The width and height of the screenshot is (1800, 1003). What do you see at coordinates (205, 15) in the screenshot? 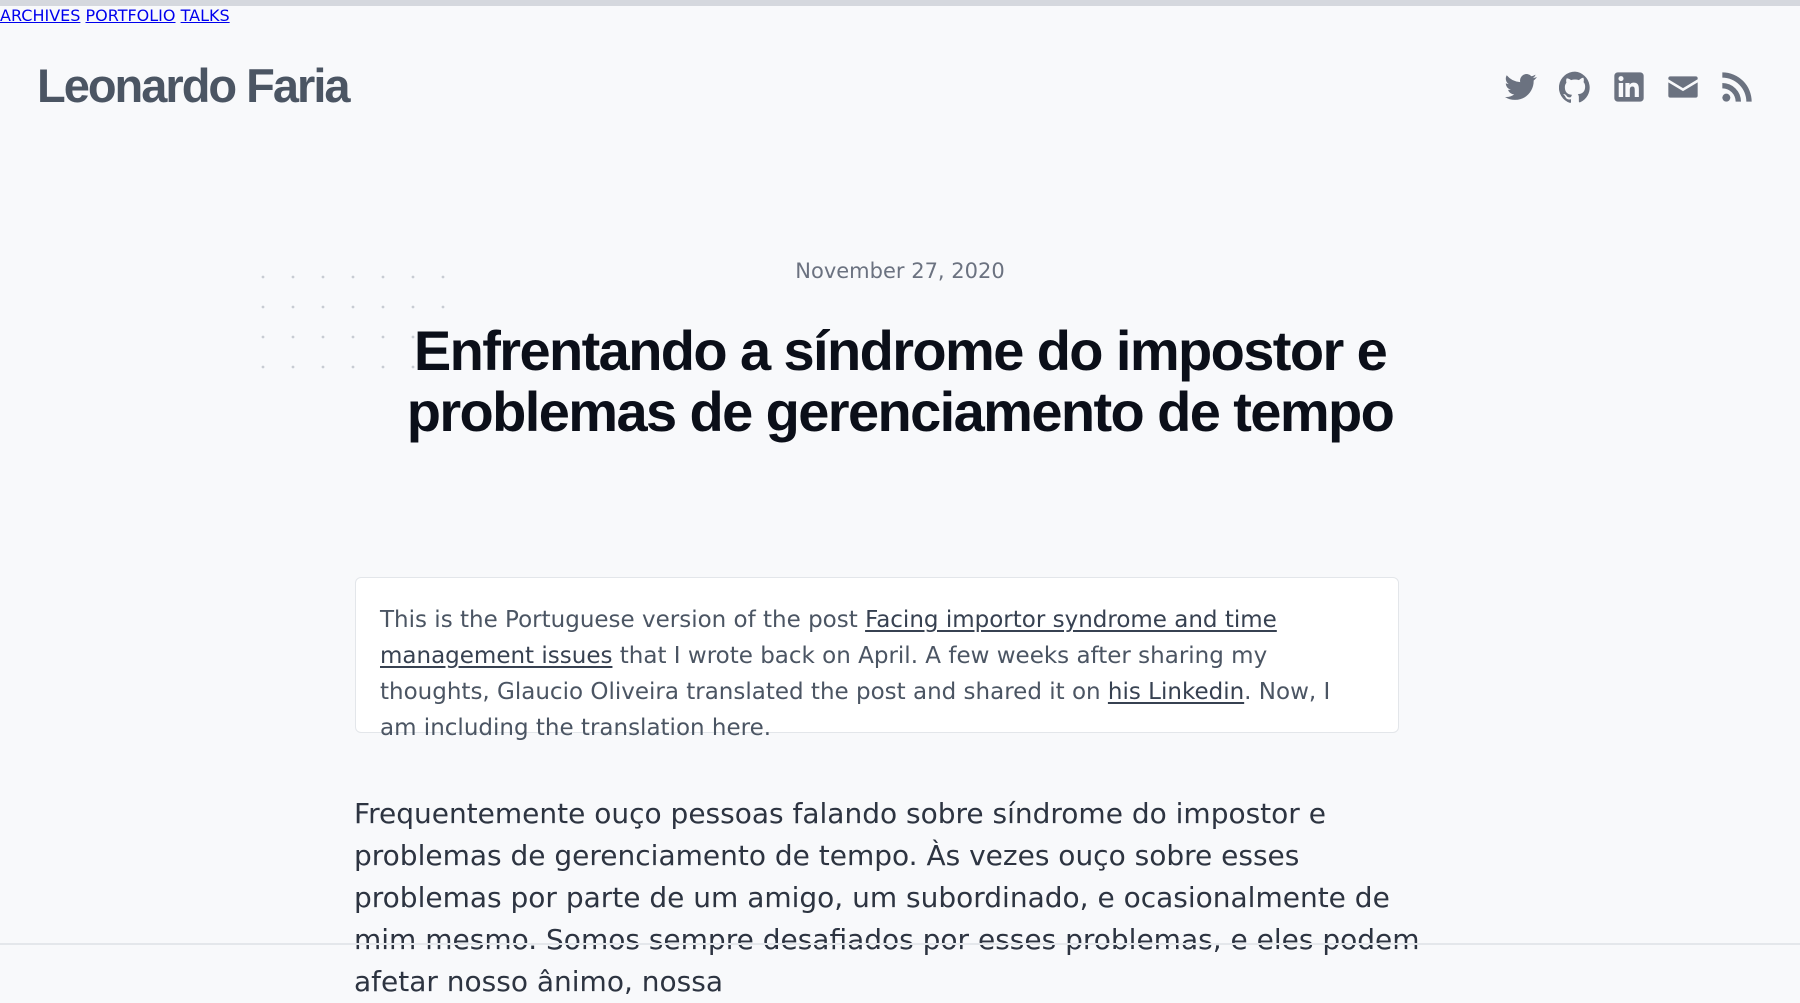
I see `nav-talks-link: TALKS` at bounding box center [205, 15].